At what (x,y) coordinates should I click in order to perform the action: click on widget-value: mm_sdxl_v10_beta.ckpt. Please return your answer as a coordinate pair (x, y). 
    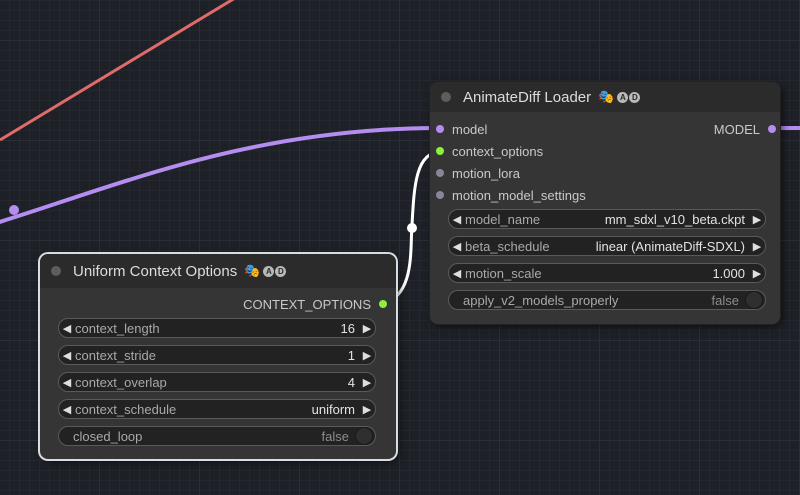
    Looking at the image, I should click on (674, 219).